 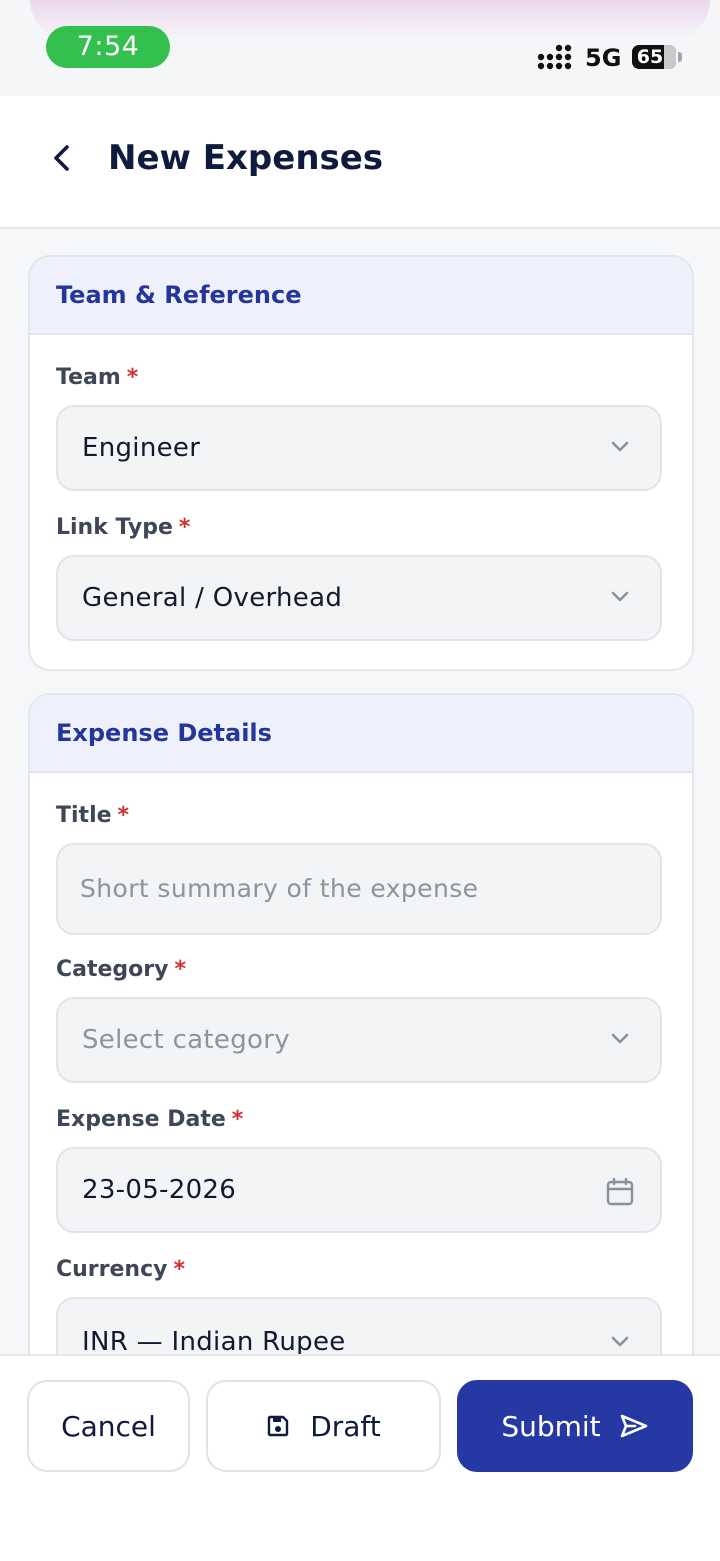 I want to click on link-type-label: Link Type *, so click(x=123, y=527).